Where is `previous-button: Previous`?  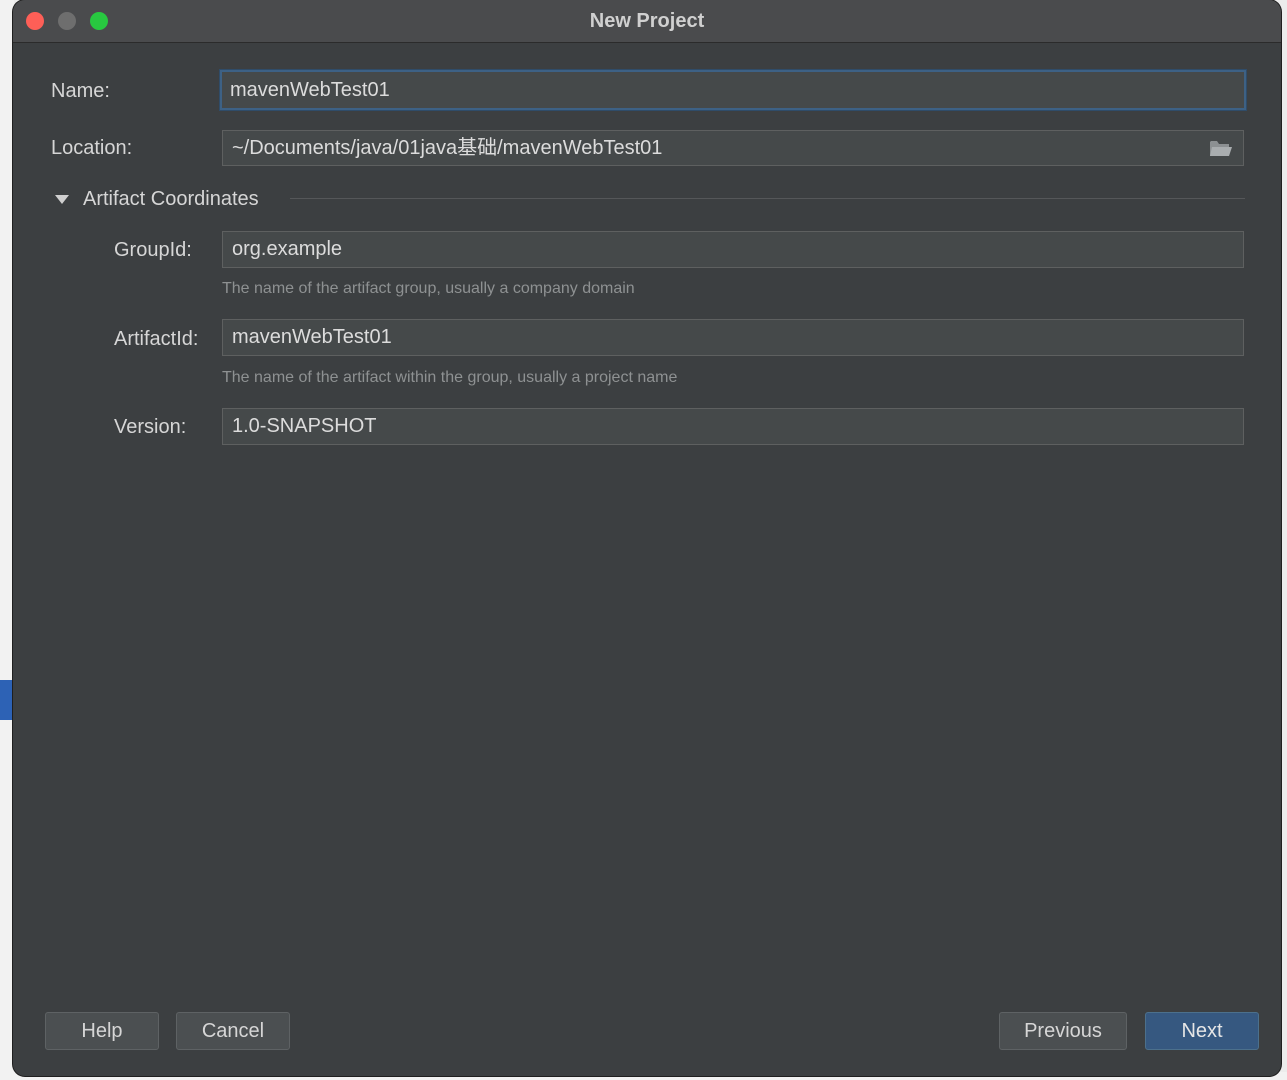
previous-button: Previous is located at coordinates (1063, 1031).